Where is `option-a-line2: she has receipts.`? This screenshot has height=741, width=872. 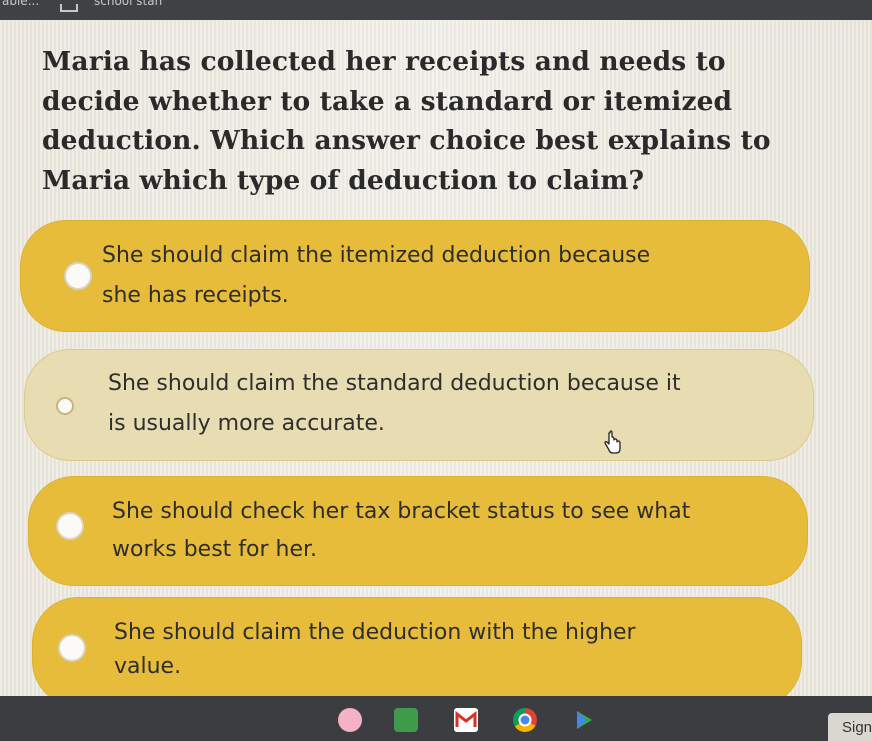 option-a-line2: she has receipts. is located at coordinates (195, 295).